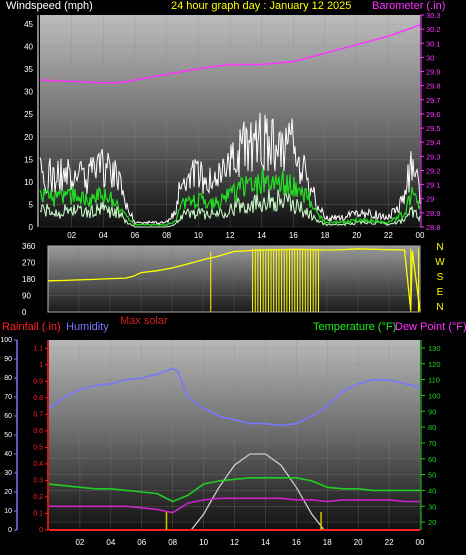 This screenshot has width=466, height=555. What do you see at coordinates (354, 327) in the screenshot?
I see `temperature-header: Temperature (°F)` at bounding box center [354, 327].